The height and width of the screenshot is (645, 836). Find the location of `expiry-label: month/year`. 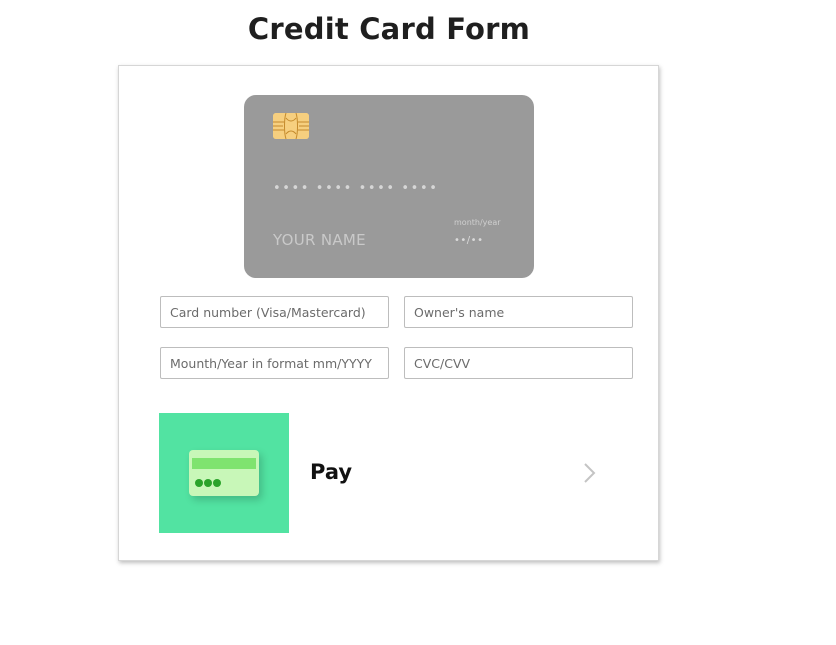

expiry-label: month/year is located at coordinates (477, 222).